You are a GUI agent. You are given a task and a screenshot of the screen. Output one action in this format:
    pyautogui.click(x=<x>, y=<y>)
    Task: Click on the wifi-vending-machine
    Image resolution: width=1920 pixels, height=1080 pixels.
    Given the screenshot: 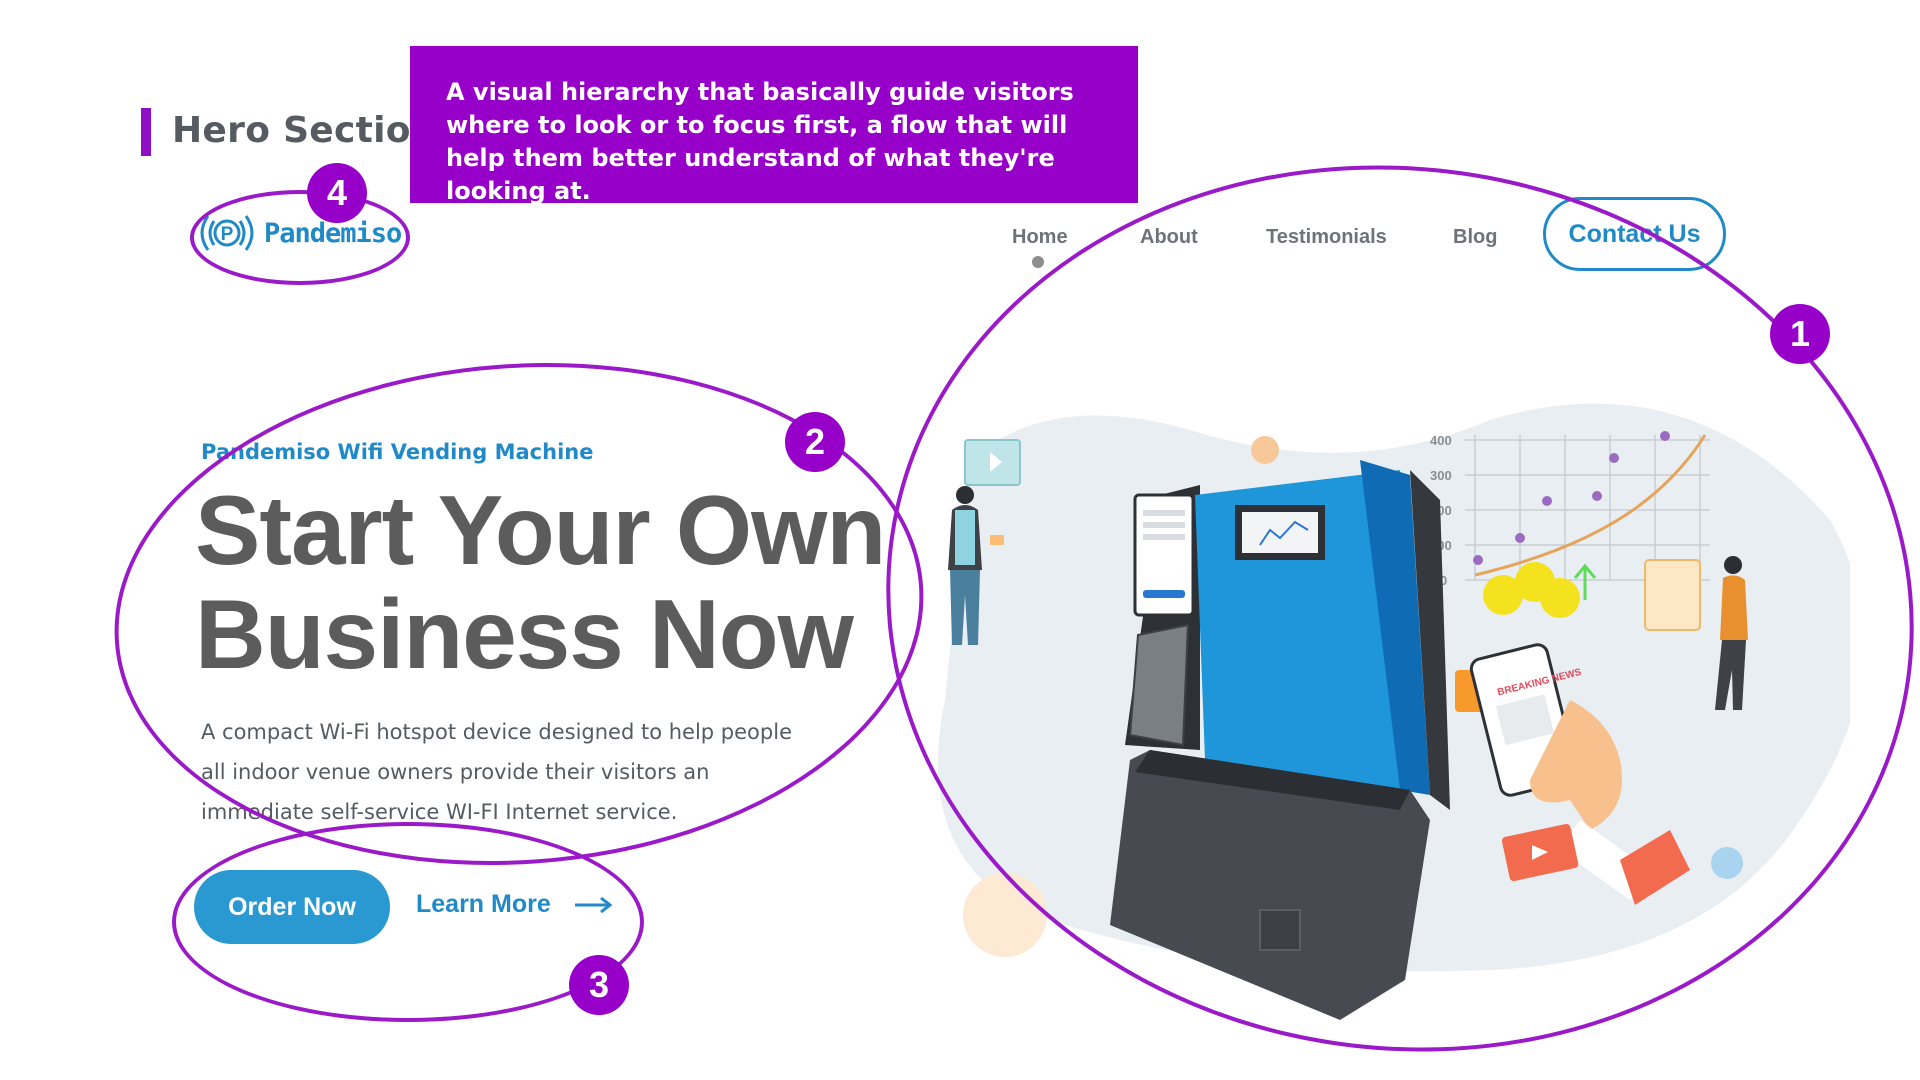 What is the action you would take?
    pyautogui.click(x=1280, y=740)
    